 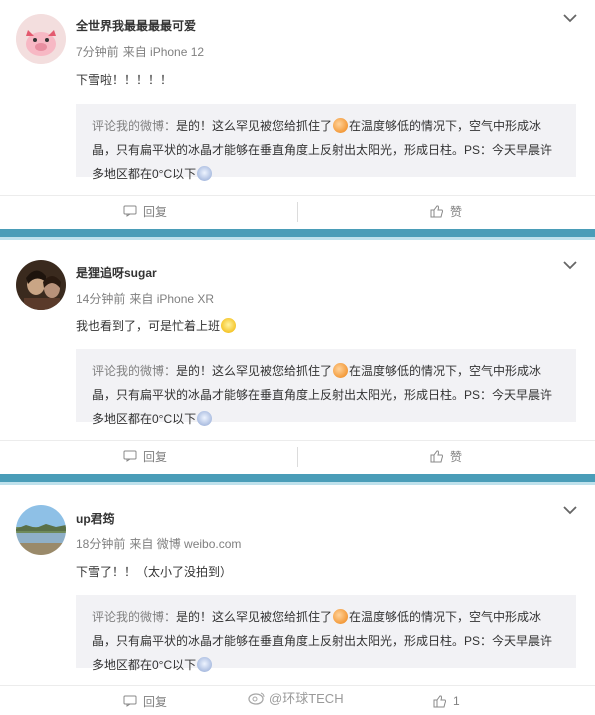 What do you see at coordinates (124, 80) in the screenshot?
I see `comment-text: 下雪啦！！！！！` at bounding box center [124, 80].